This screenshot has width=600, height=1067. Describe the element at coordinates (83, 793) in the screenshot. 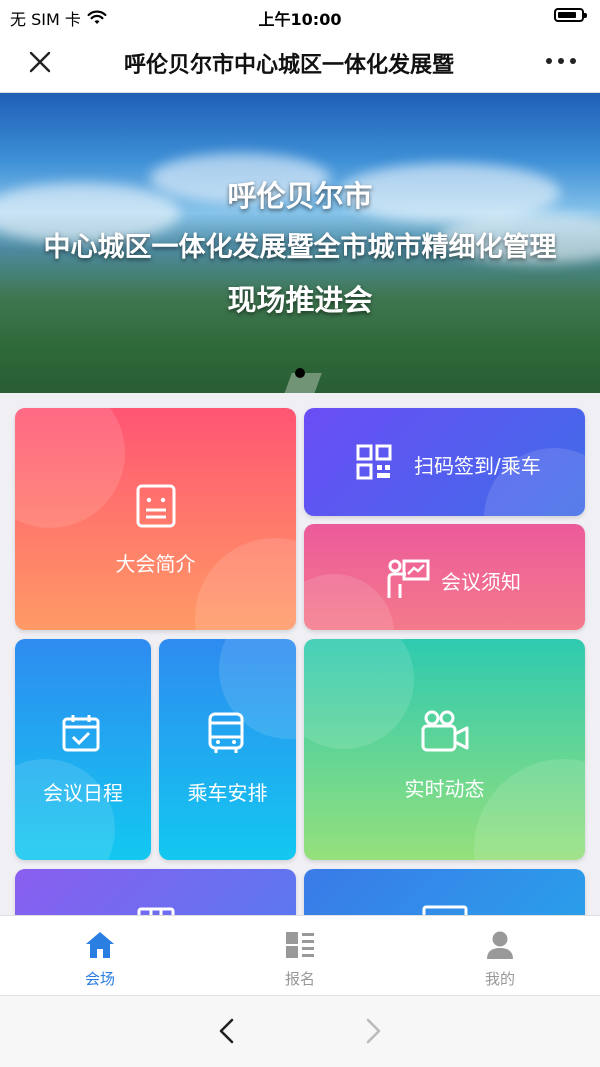

I see `tile-label: 会议日程` at that location.